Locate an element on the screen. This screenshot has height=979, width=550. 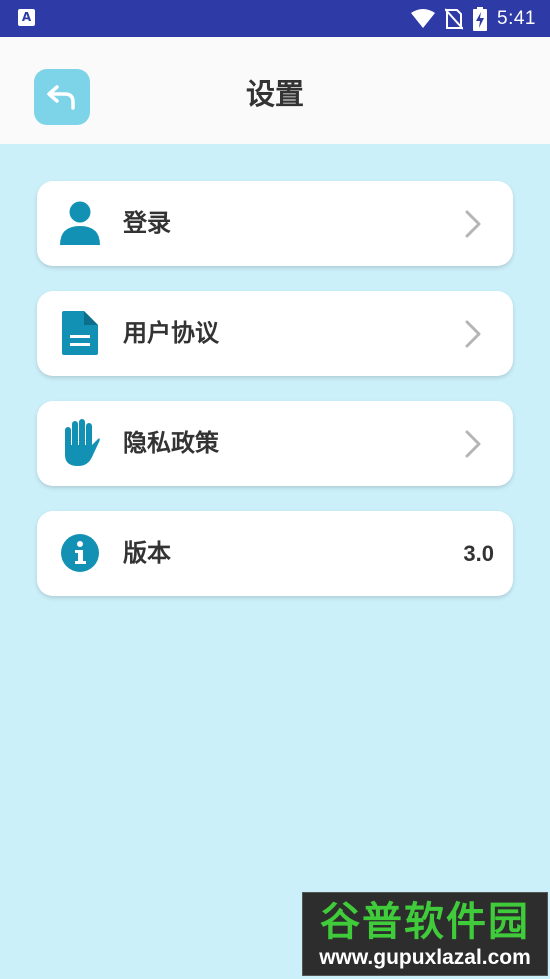
status-bar: A 5:41 is located at coordinates (275, 18).